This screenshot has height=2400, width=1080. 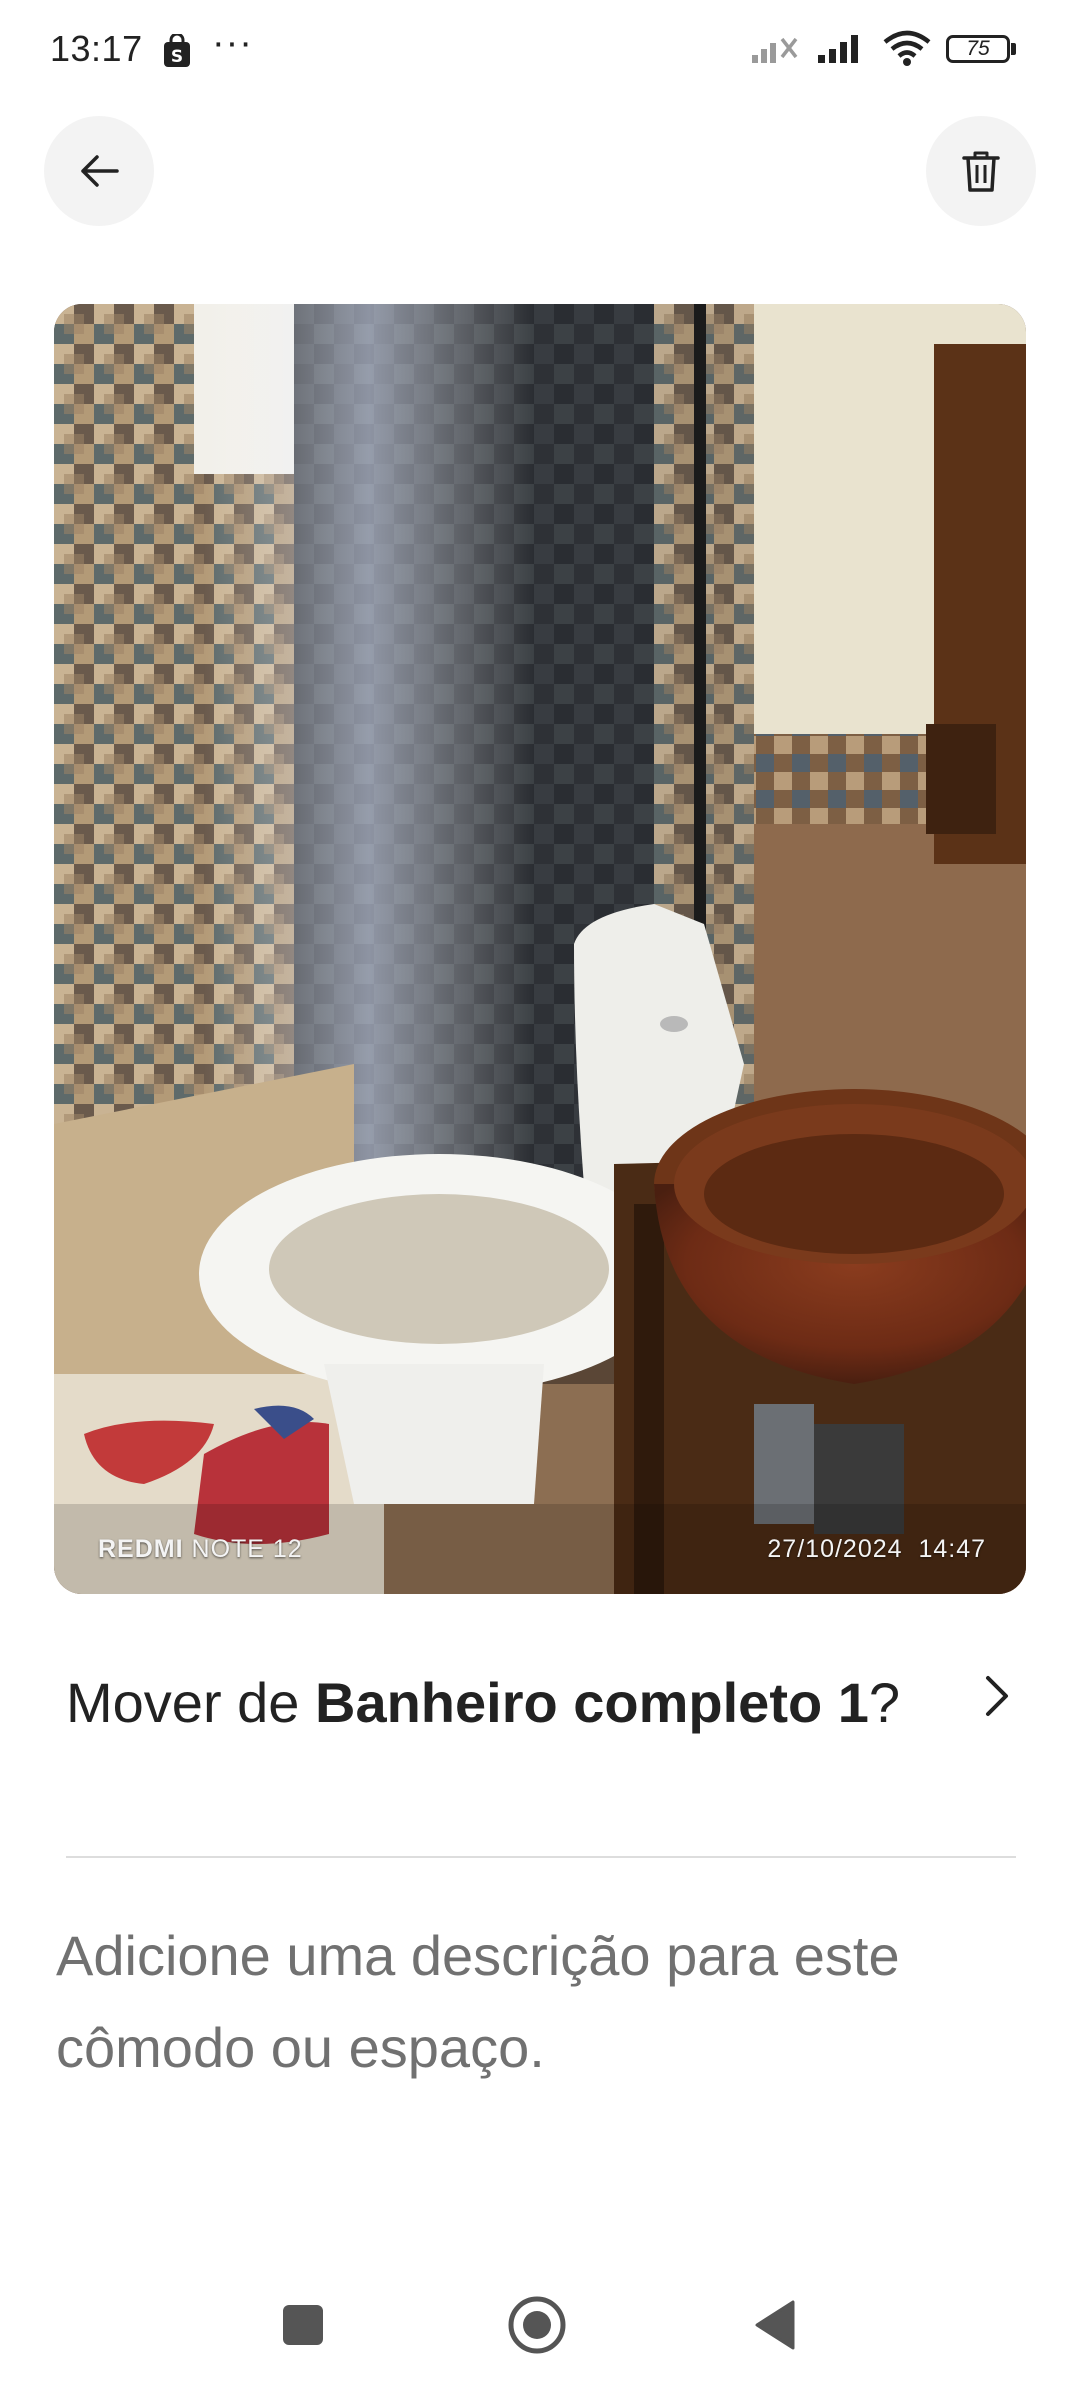 I want to click on wifi-icon, so click(x=907, y=48).